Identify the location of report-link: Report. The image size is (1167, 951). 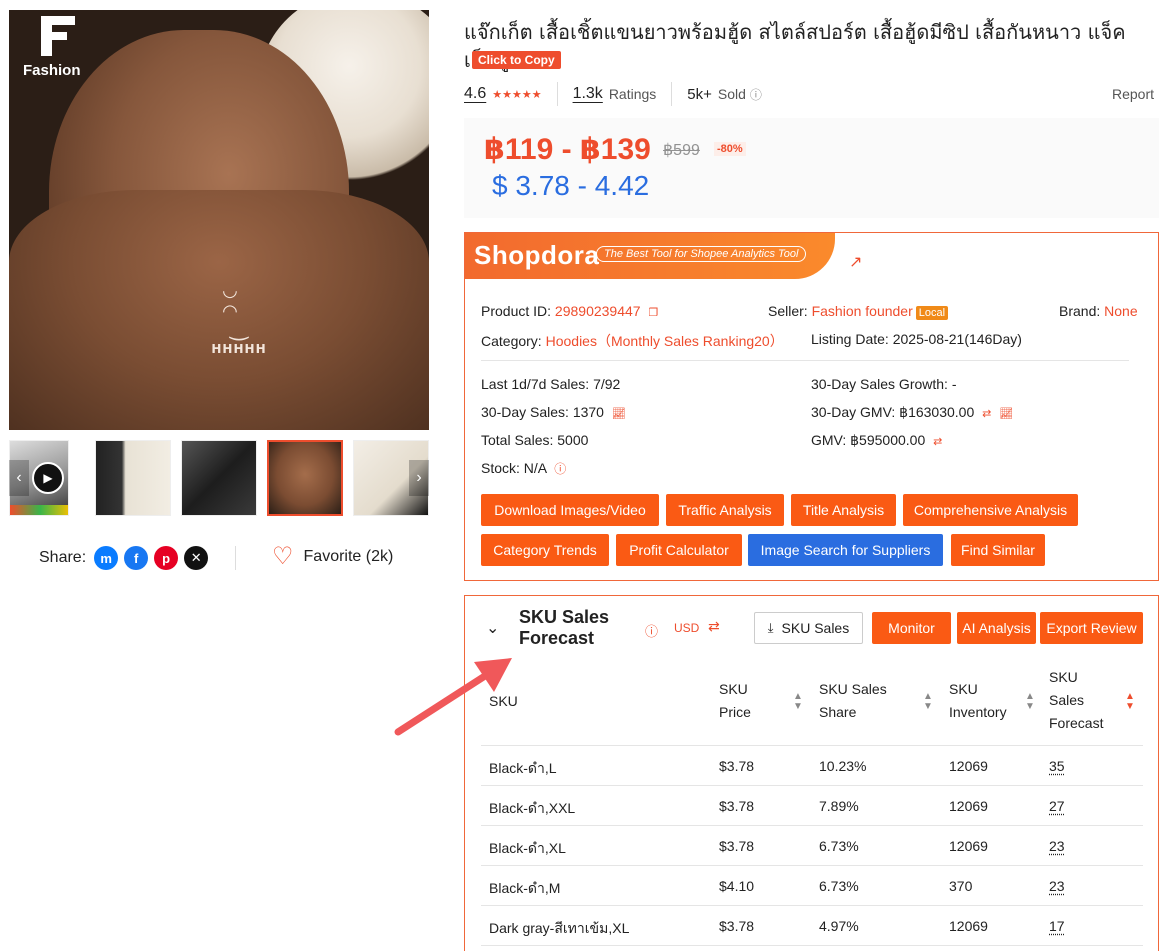
(1133, 94).